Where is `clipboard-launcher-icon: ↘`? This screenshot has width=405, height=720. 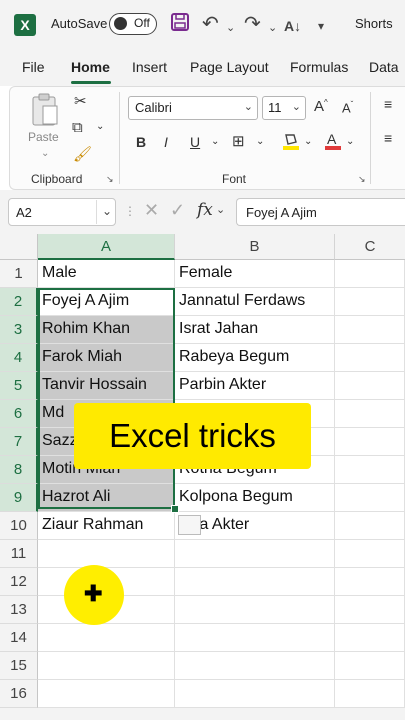
clipboard-launcher-icon: ↘ is located at coordinates (110, 179).